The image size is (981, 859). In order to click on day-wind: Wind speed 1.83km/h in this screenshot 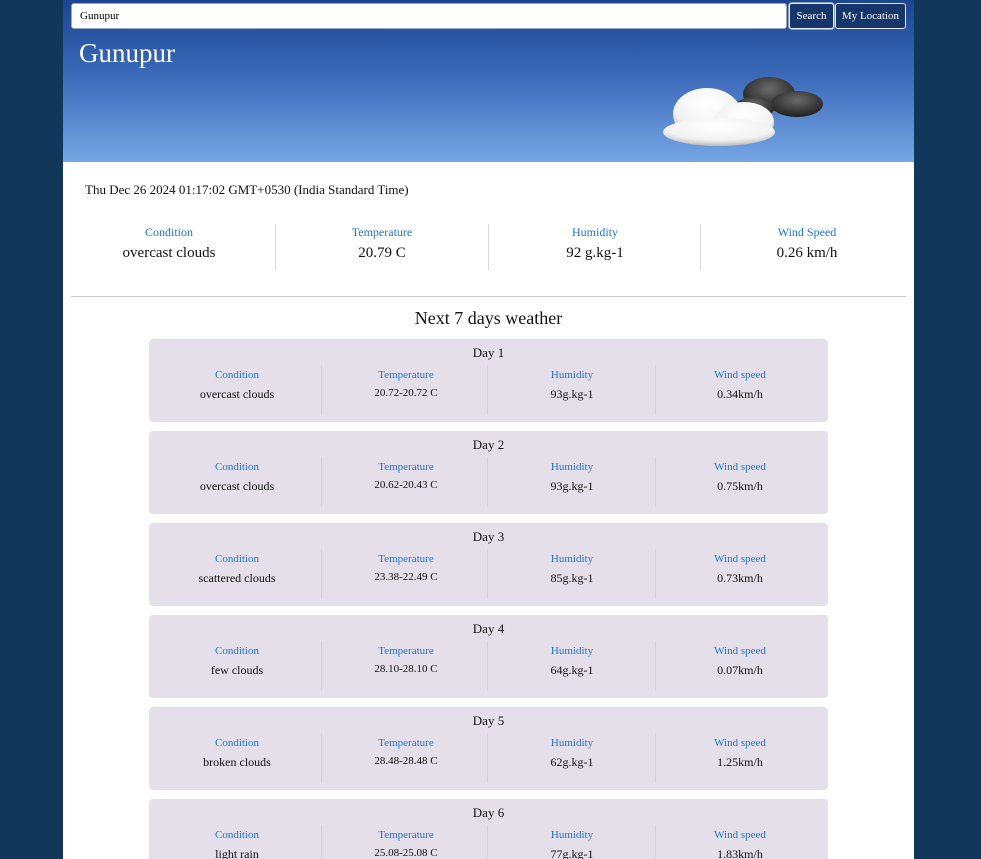, I will do `click(739, 842)`.